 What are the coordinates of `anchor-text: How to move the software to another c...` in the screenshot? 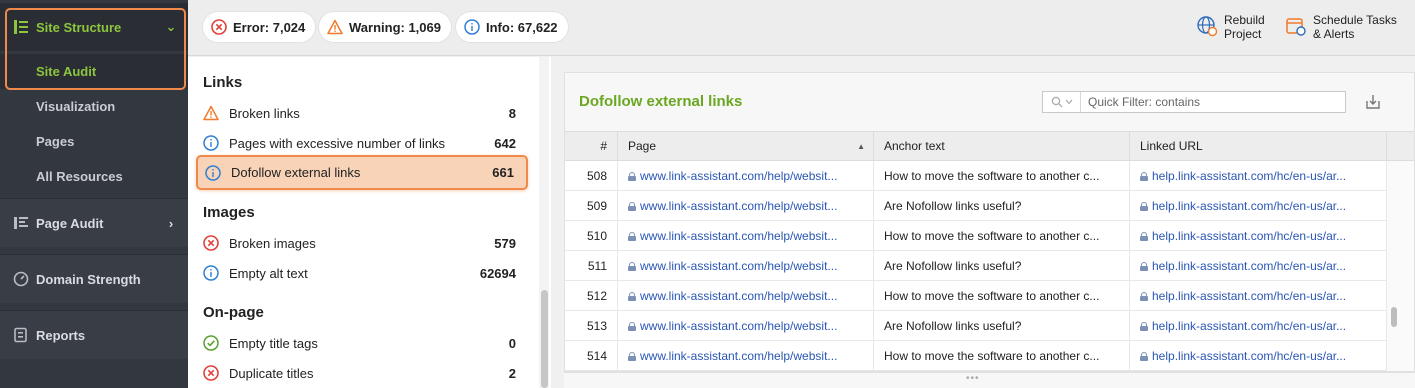 It's located at (1002, 236).